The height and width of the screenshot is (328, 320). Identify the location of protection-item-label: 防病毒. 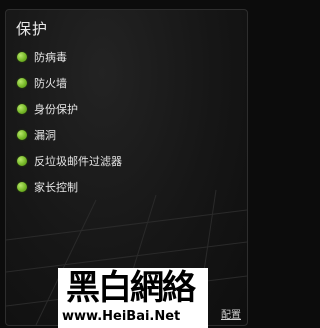
(50, 57).